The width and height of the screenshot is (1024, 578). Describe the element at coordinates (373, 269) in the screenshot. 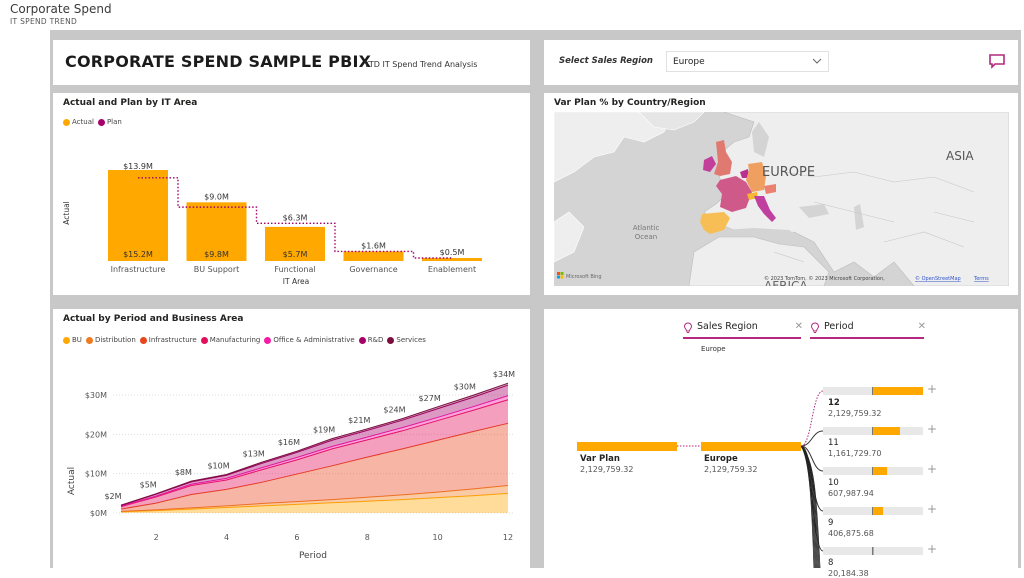

I see `x-tick-label: Governance` at that location.